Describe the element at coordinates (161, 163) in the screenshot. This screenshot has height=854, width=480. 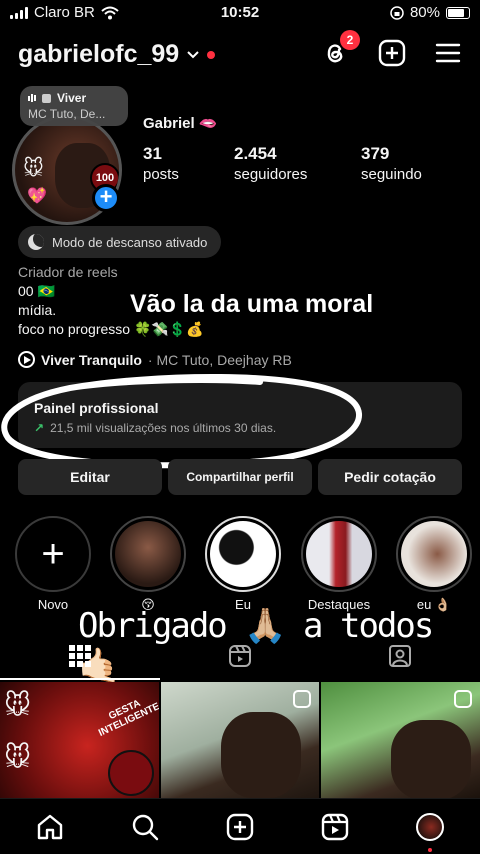
I see `posts-stat: 31 posts` at that location.